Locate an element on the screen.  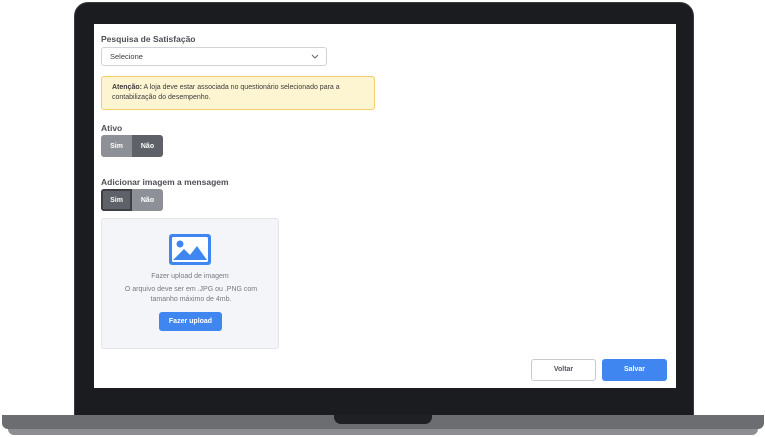
image-yes-option: Sim is located at coordinates (116, 200).